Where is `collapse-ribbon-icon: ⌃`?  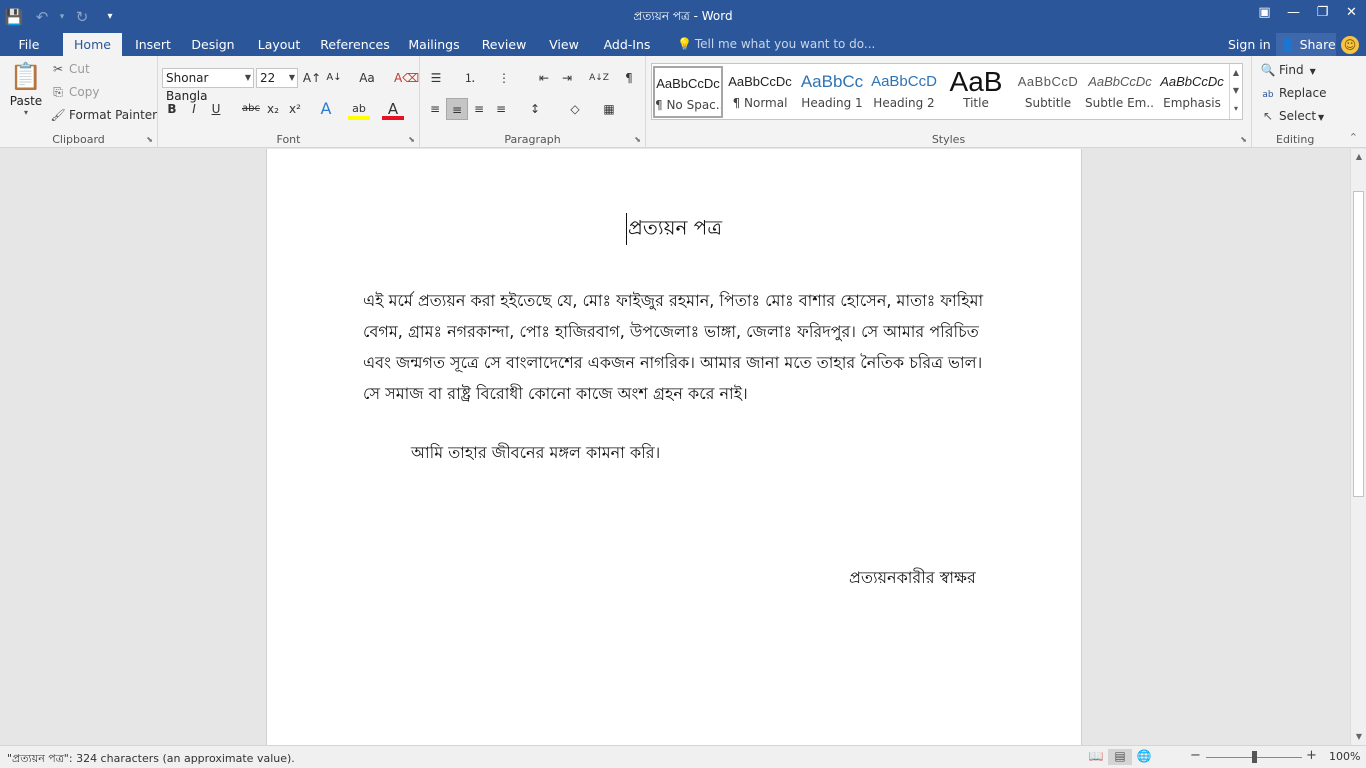 collapse-ribbon-icon: ⌃ is located at coordinates (1353, 137).